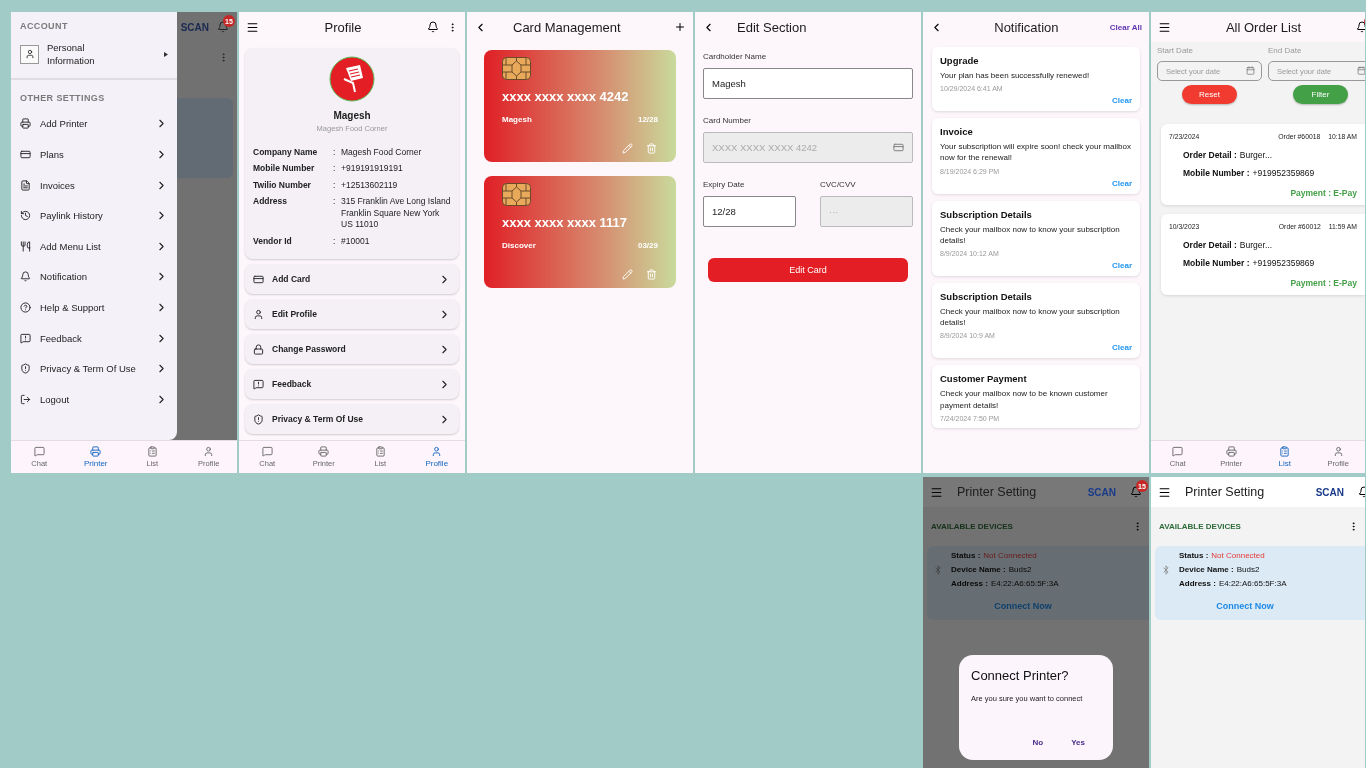  Describe the element at coordinates (1020, 675) in the screenshot. I see `dialog-title: Connect Printer?` at that location.